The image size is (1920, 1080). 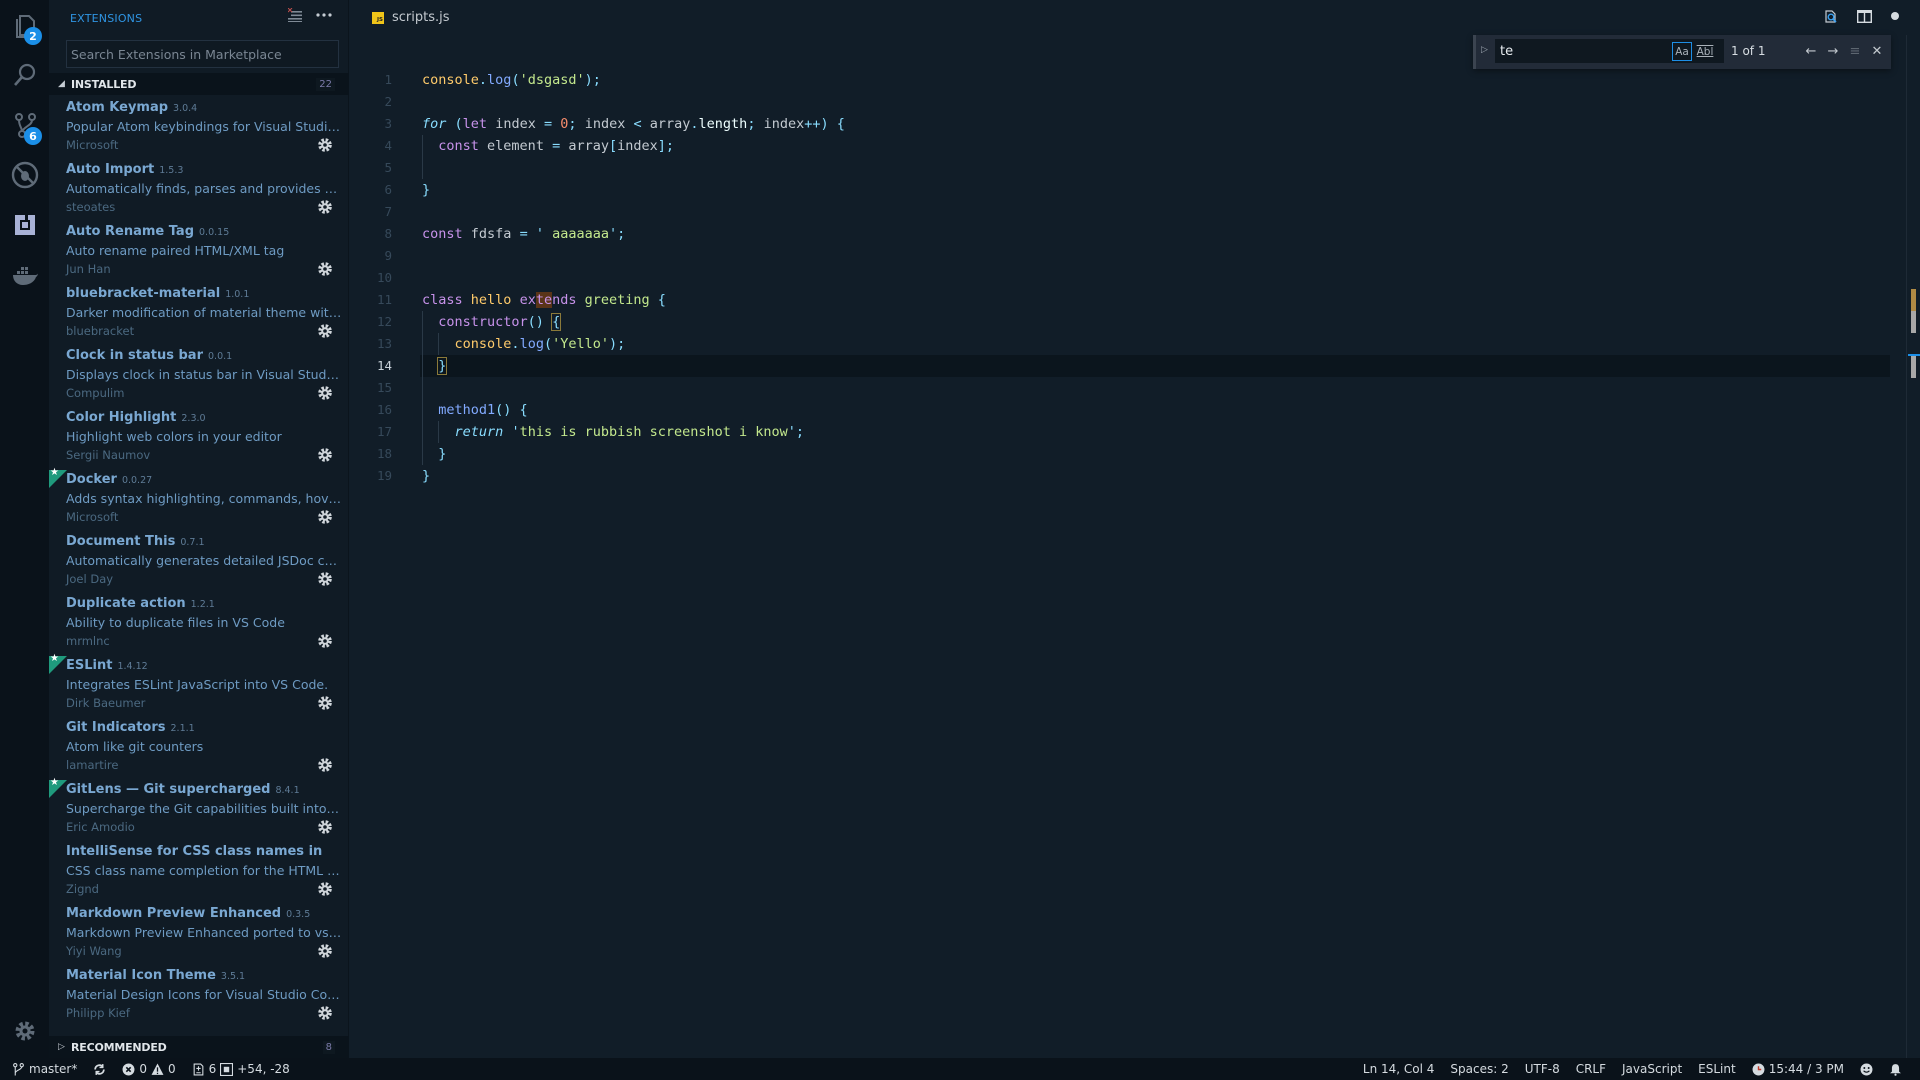 What do you see at coordinates (199, 1047) in the screenshot?
I see `recommended-section-header: ▷ RECOMMENDED 8` at bounding box center [199, 1047].